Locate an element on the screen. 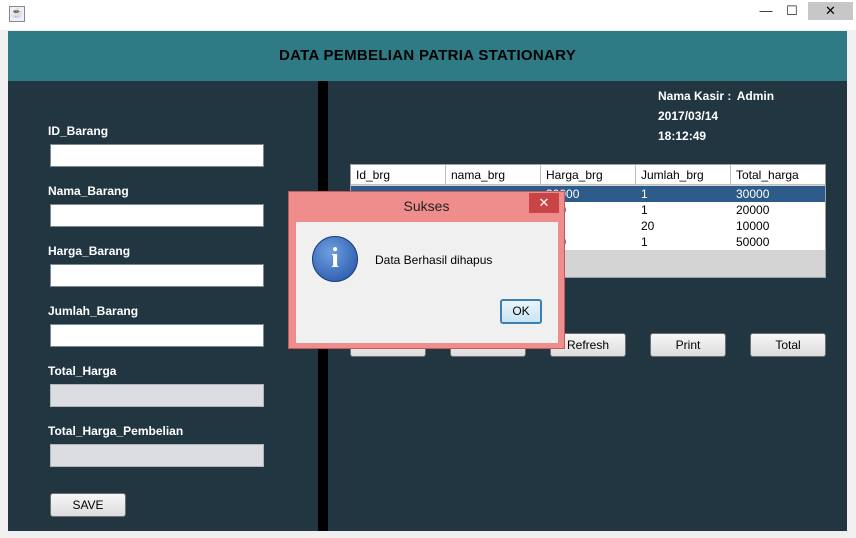 The width and height of the screenshot is (856, 538). column-header: Jumlah_brg is located at coordinates (683, 175).